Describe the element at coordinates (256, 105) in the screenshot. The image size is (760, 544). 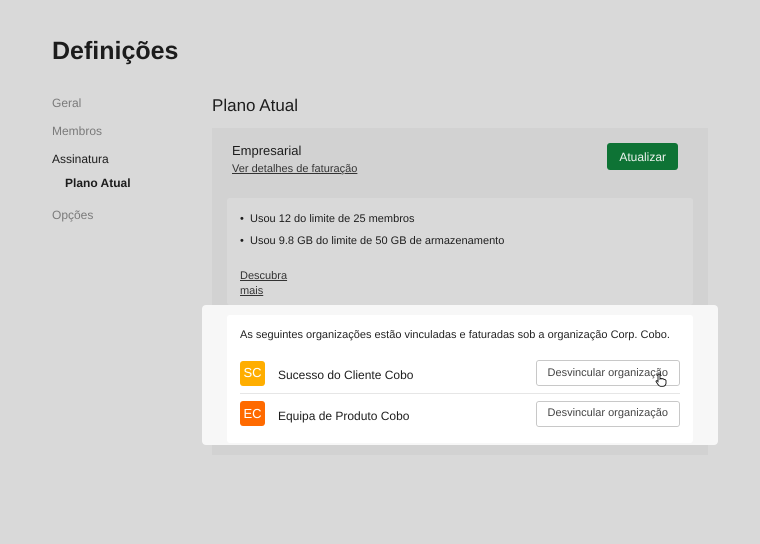
I see `section-title: Plano Atual` at that location.